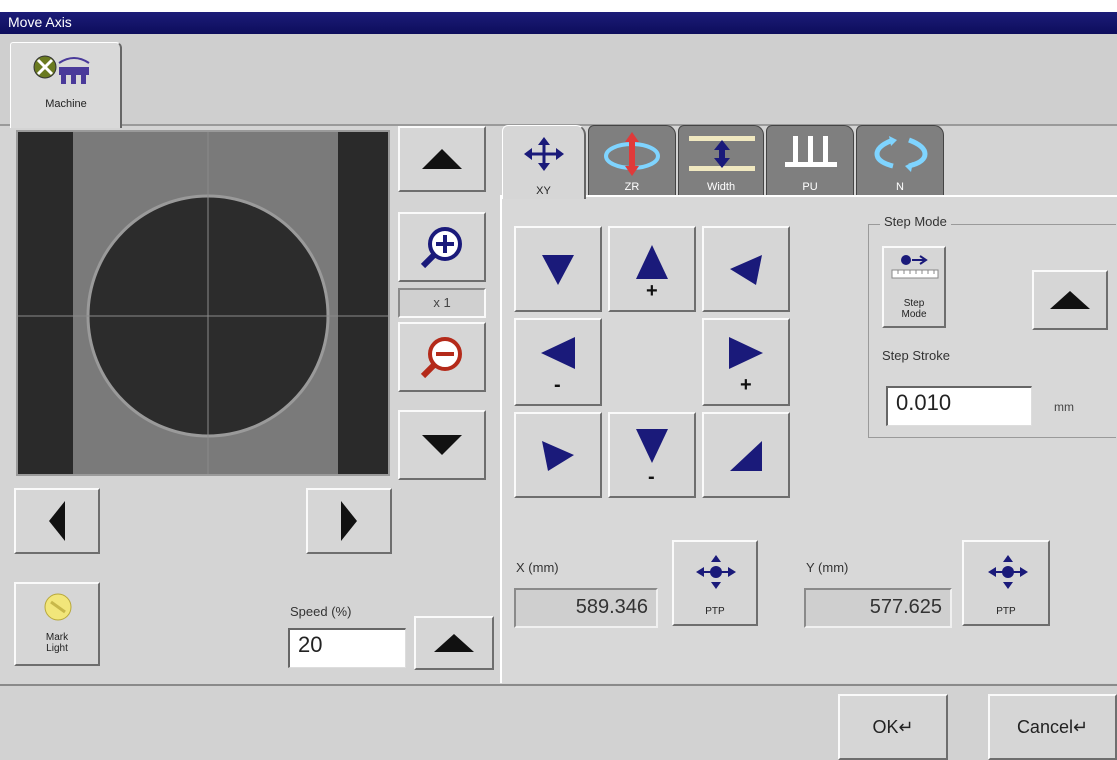 This screenshot has width=1117, height=760. I want to click on tab-pu: PU, so click(810, 160).